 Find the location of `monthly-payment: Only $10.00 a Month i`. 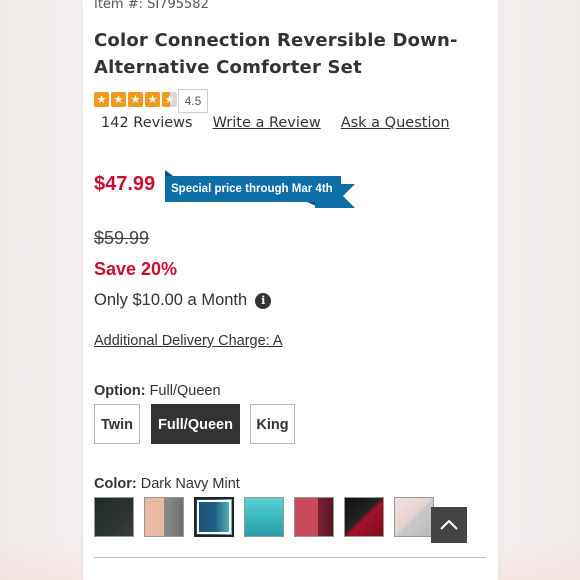

monthly-payment: Only $10.00 a Month i is located at coordinates (183, 300).